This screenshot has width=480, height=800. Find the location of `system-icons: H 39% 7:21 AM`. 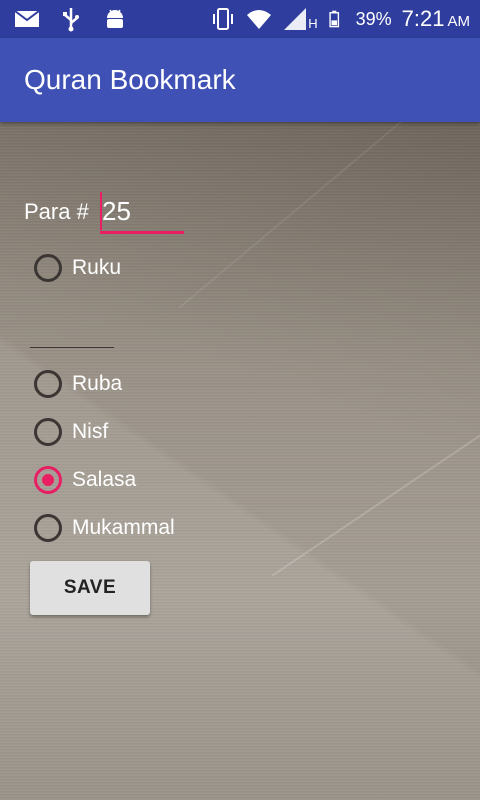

system-icons: H 39% 7:21 AM is located at coordinates (340, 19).